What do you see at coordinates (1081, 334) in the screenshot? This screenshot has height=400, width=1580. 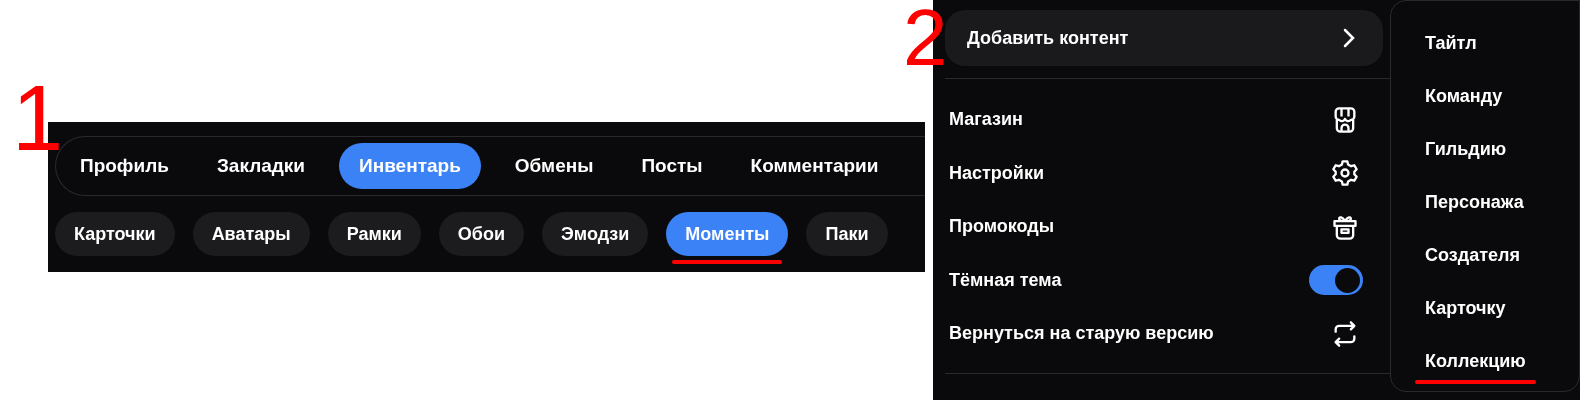 I see `menu-item: Вернуться на старую версию` at bounding box center [1081, 334].